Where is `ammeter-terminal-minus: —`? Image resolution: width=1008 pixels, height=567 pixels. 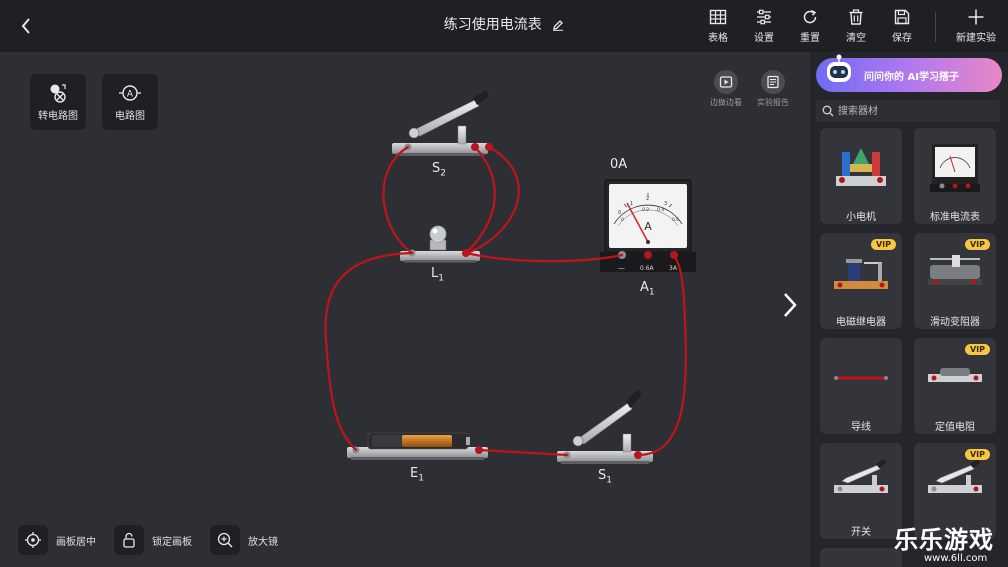 ammeter-terminal-minus: — is located at coordinates (621, 268).